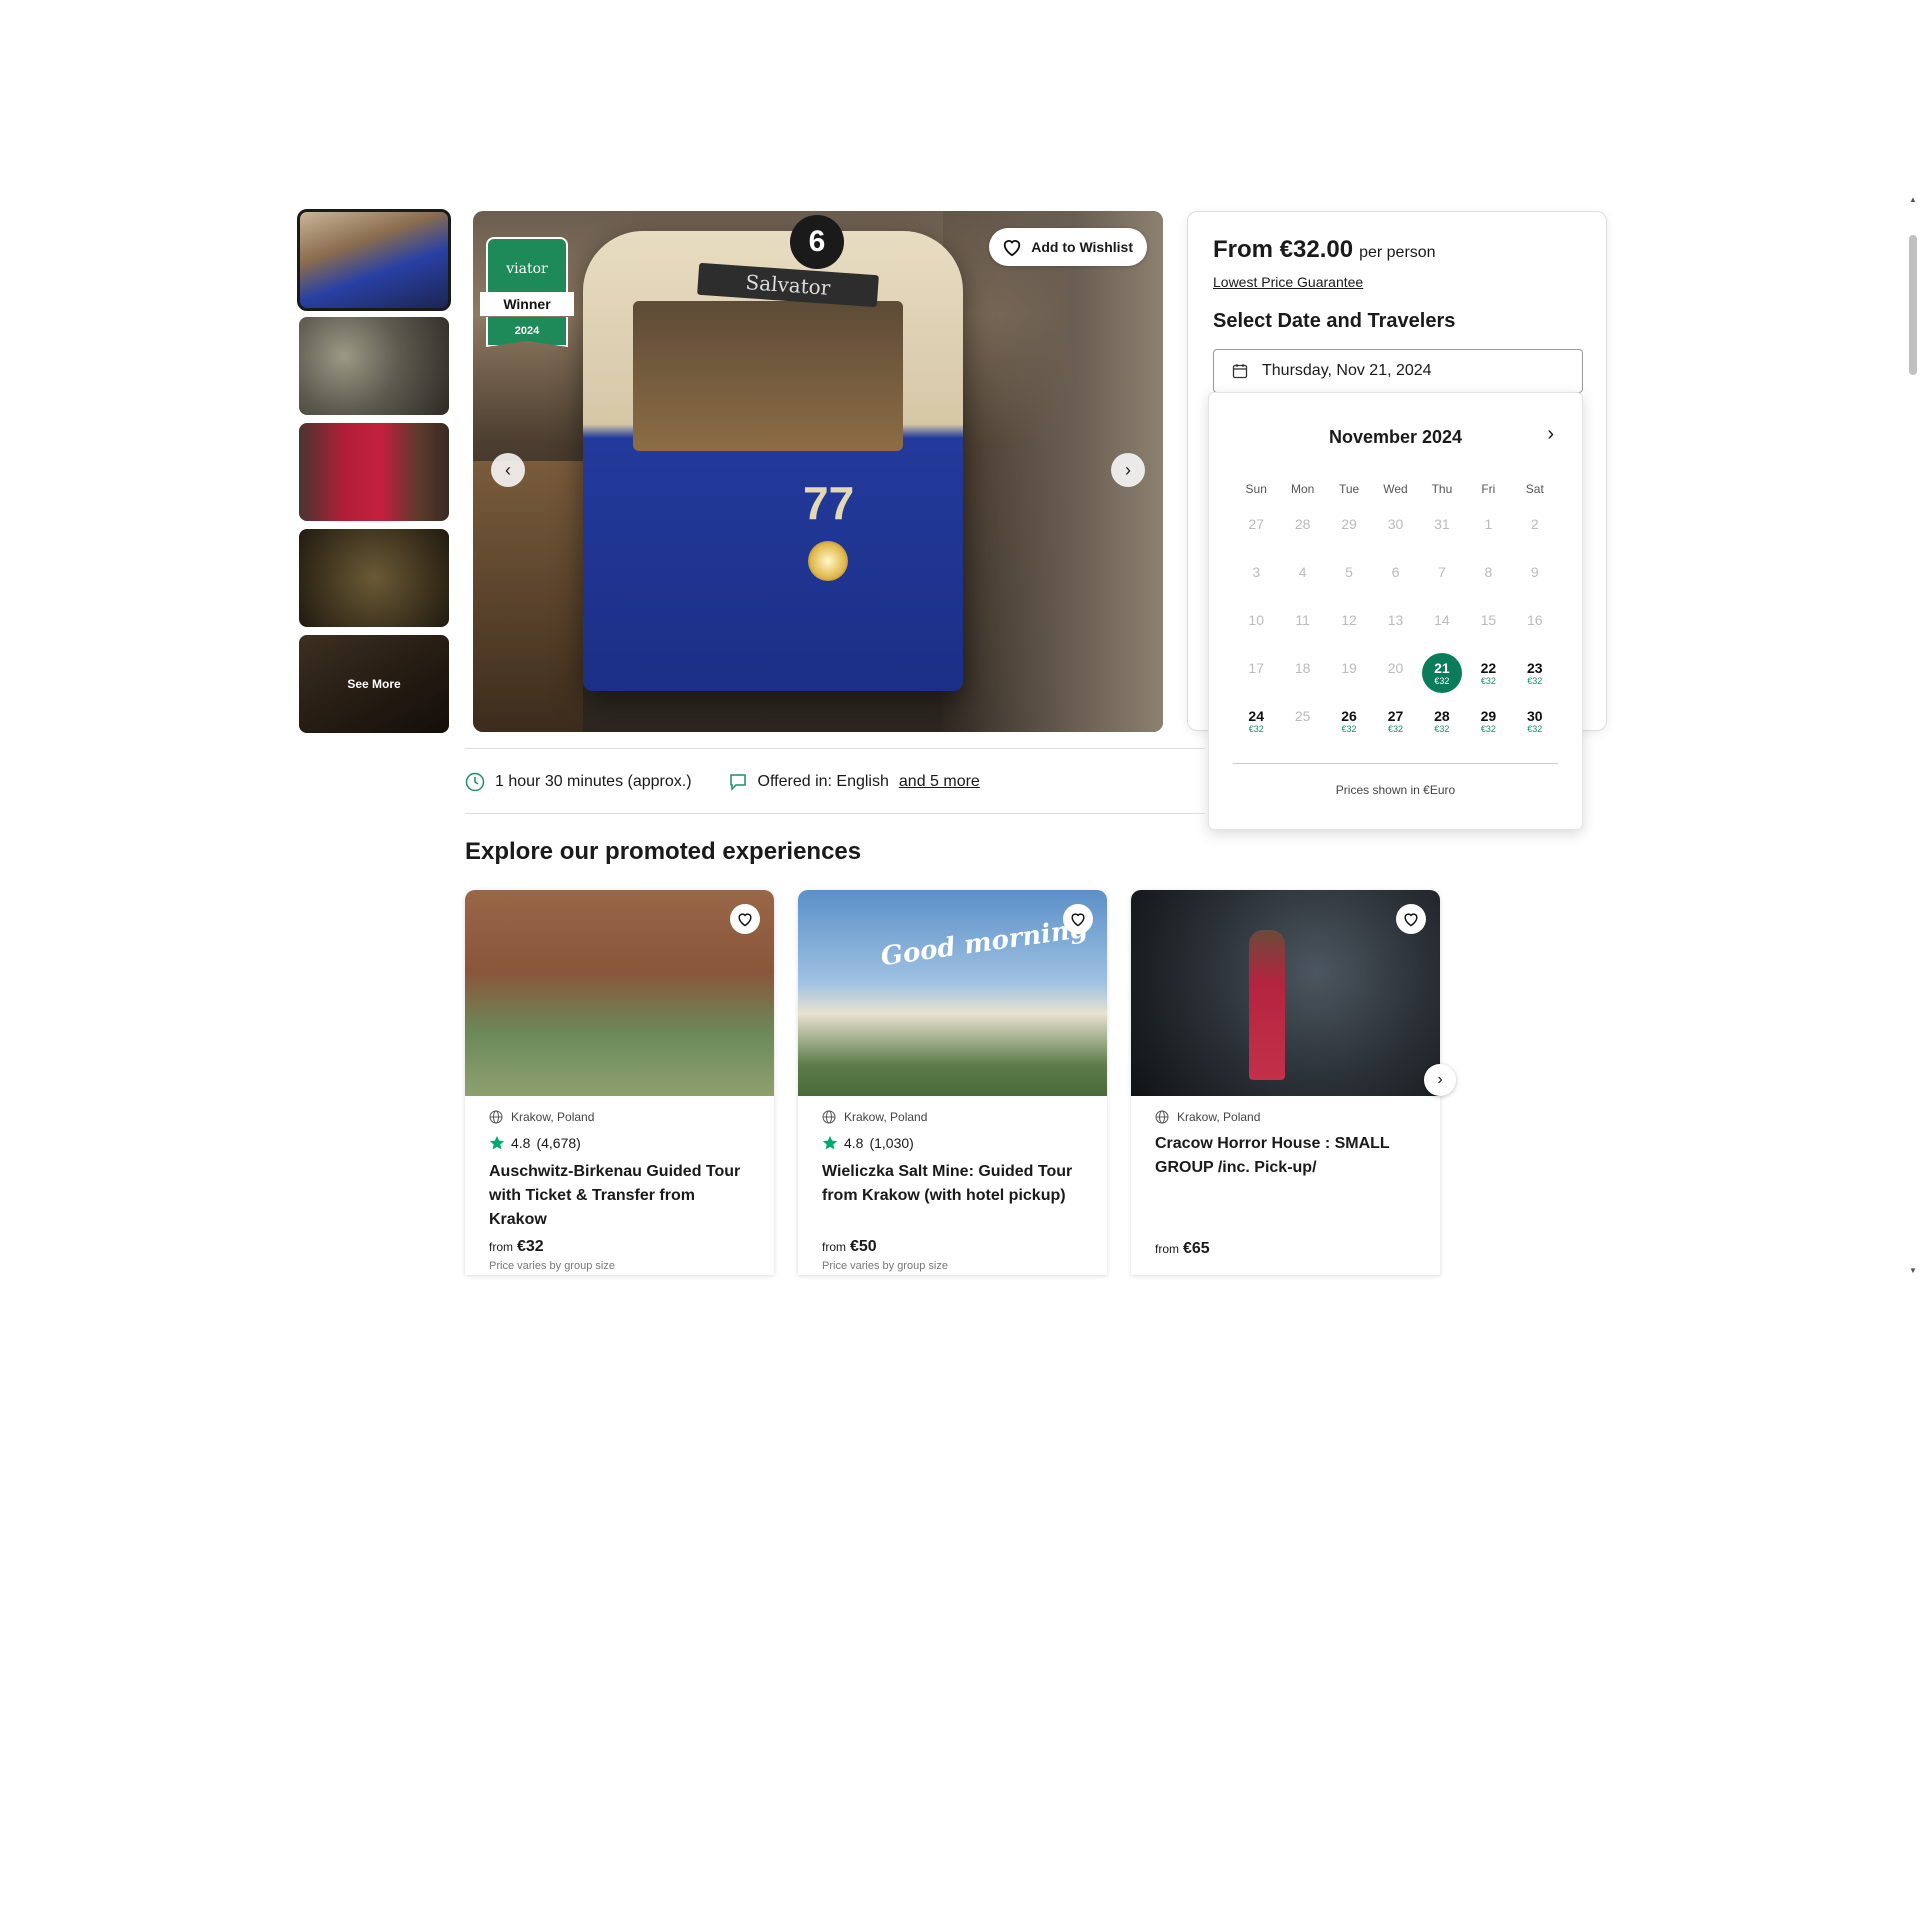  I want to click on chevron-right-icon: ›, so click(1550, 434).